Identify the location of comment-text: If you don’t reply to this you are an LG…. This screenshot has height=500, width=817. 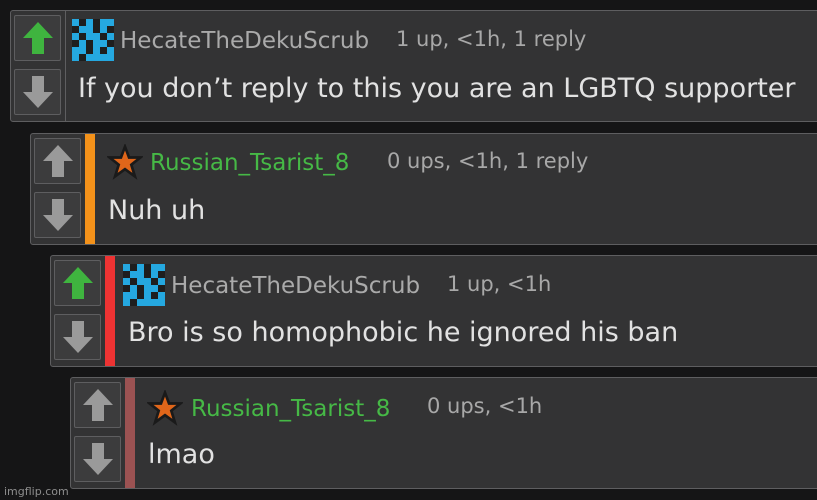
(437, 88).